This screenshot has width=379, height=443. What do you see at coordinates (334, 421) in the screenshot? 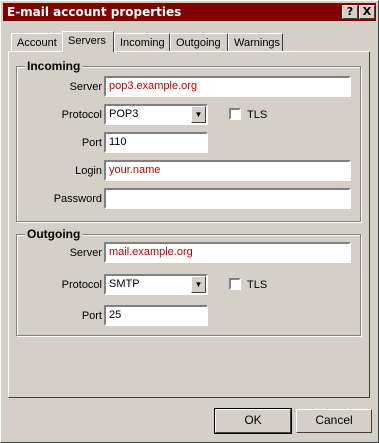
I see `cancel-button: Cancel` at bounding box center [334, 421].